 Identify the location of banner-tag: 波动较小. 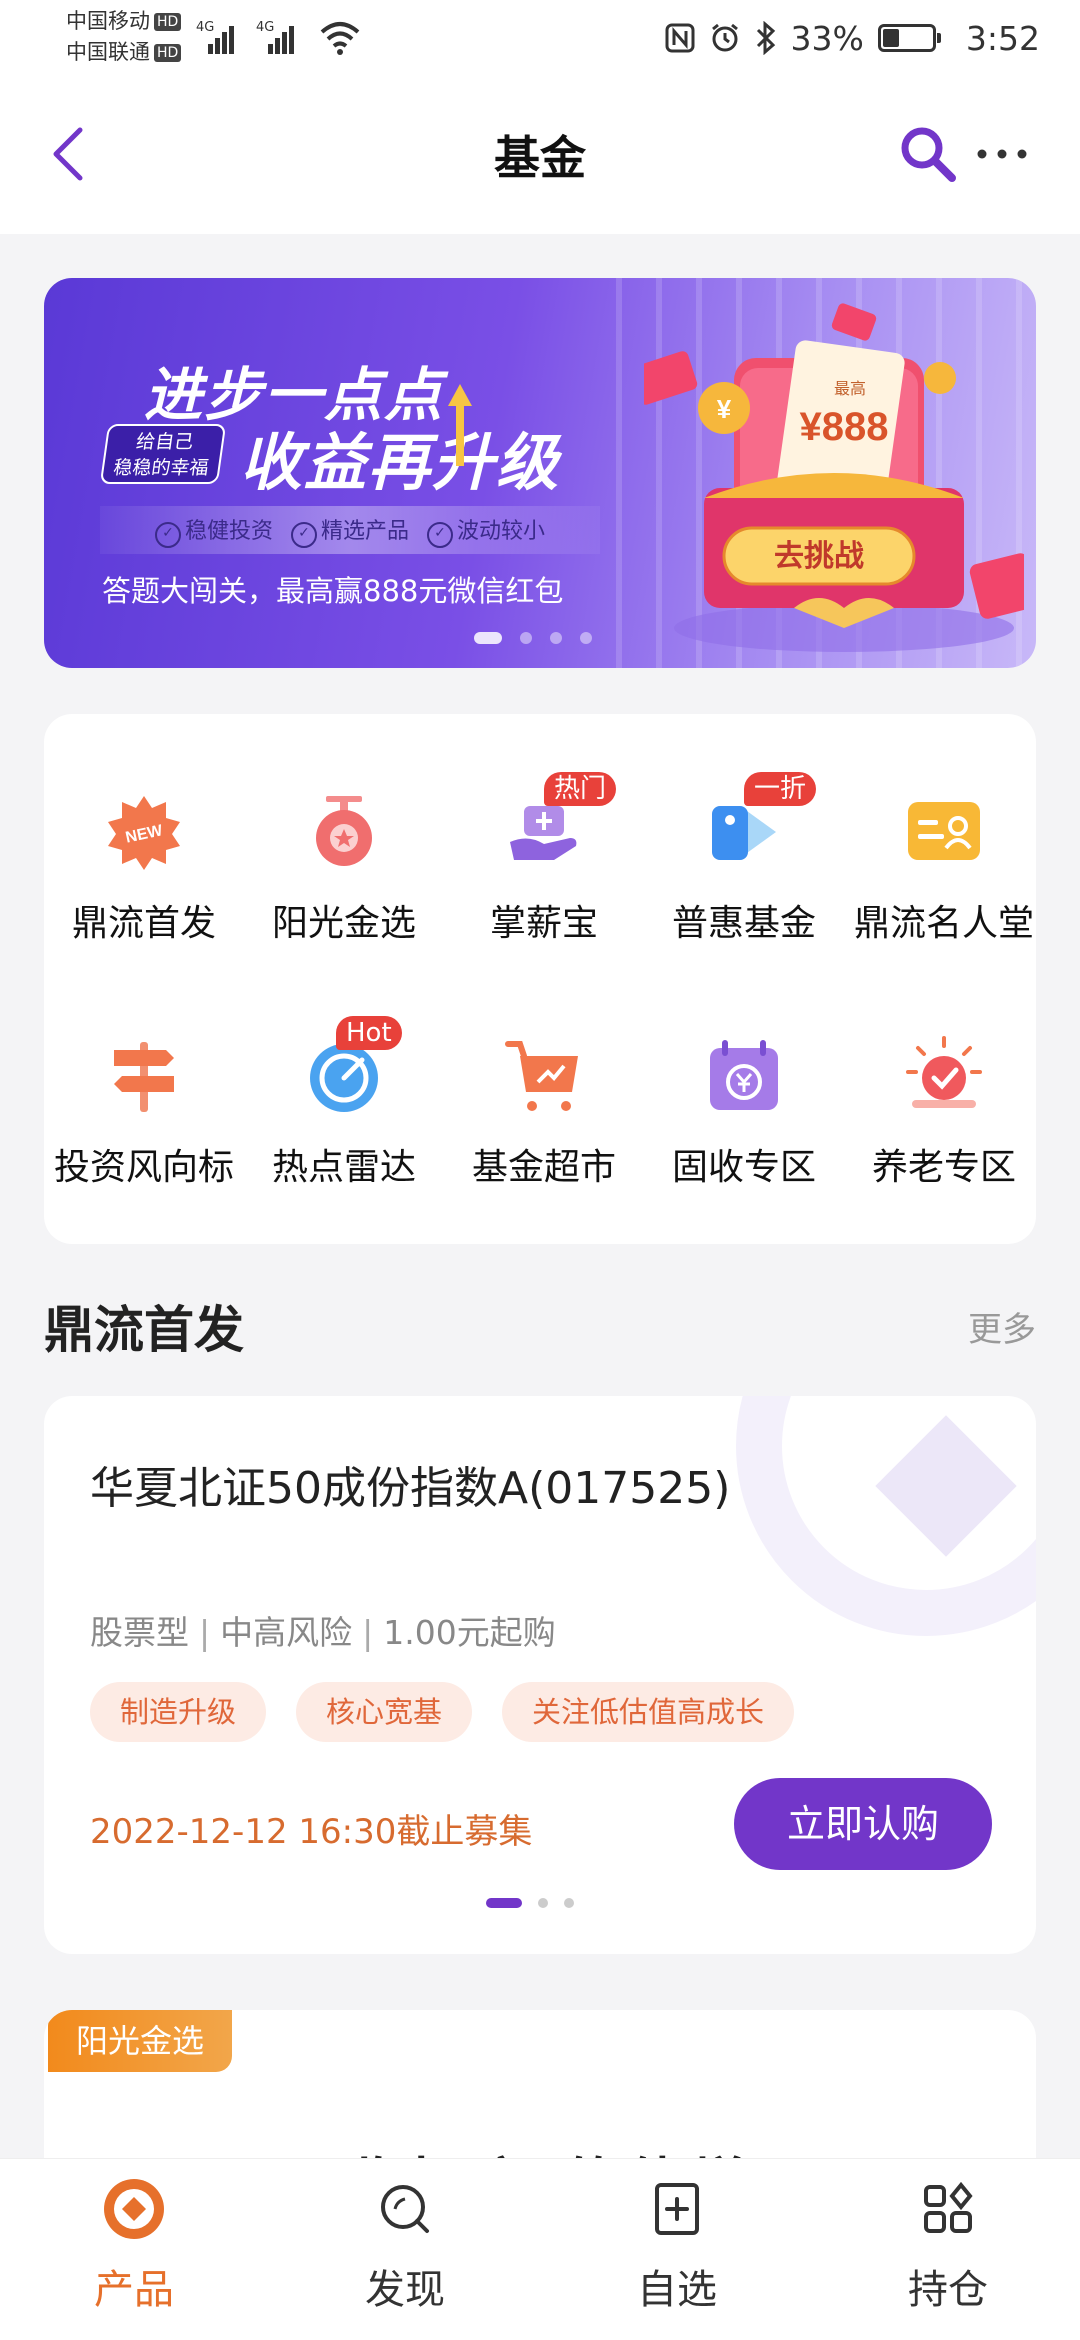
(486, 530).